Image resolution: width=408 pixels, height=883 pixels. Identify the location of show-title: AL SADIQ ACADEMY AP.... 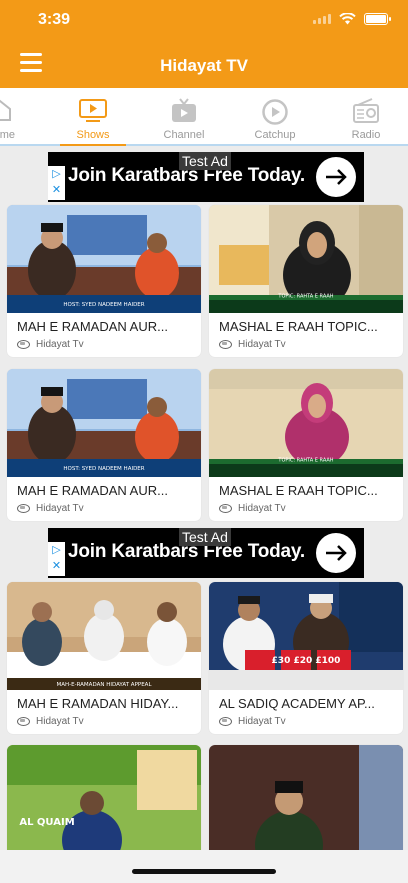
(297, 703).